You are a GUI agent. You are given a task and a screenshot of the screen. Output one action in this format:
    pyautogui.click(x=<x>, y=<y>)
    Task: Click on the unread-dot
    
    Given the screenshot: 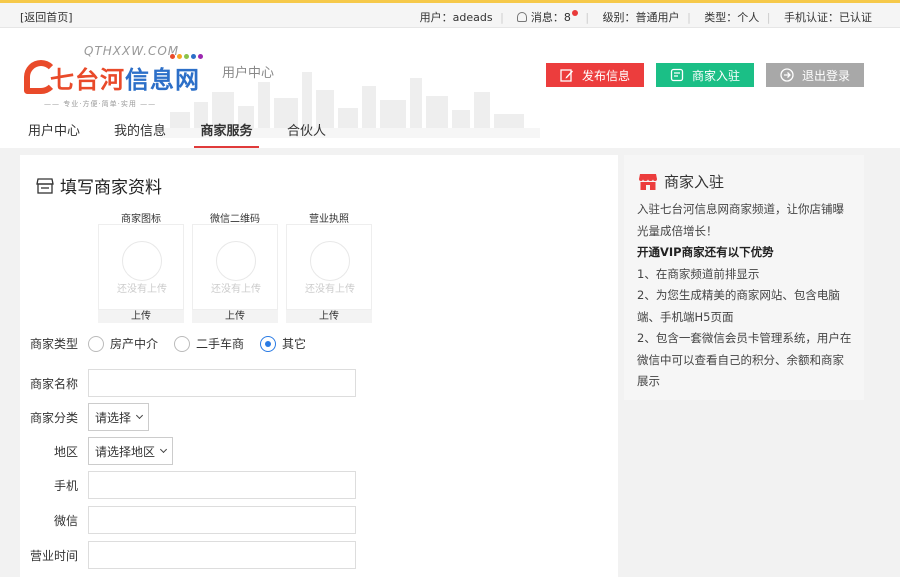 What is the action you would take?
    pyautogui.click(x=574, y=13)
    